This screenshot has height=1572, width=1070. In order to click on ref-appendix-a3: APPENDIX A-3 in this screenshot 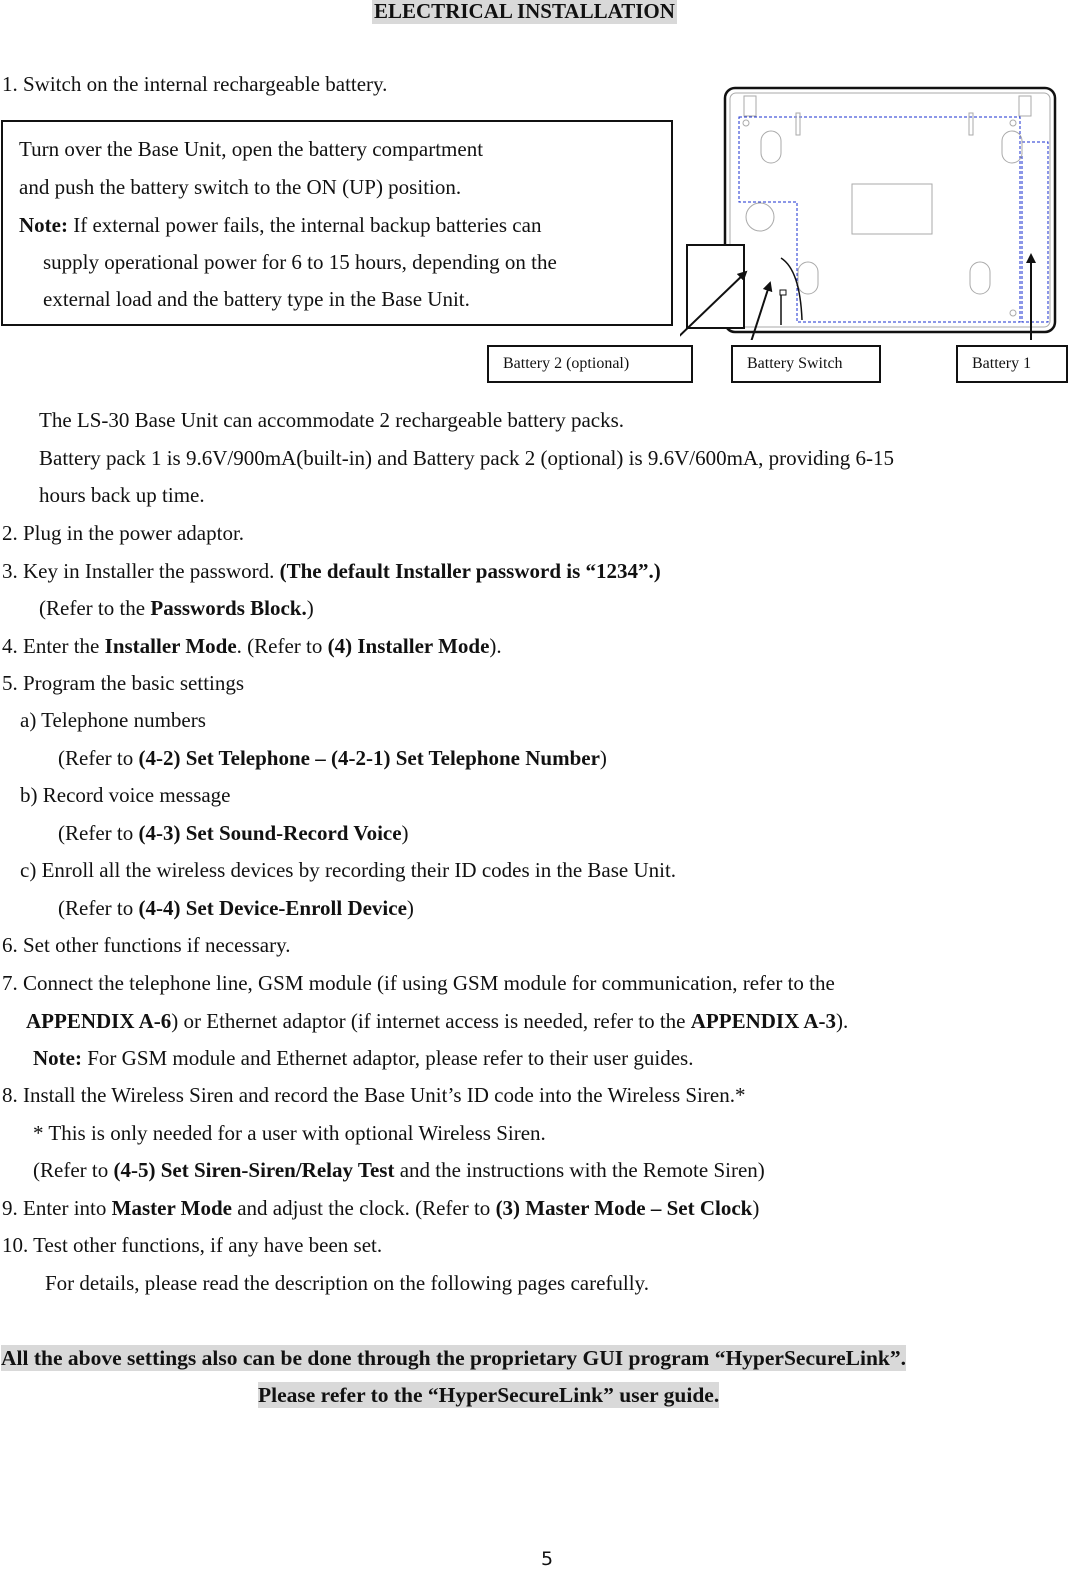, I will do `click(763, 1021)`.